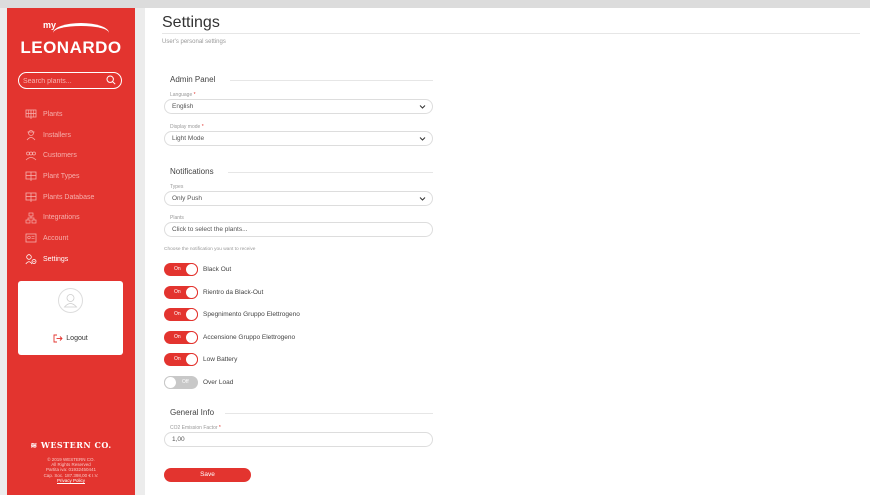 The image size is (870, 495). I want to click on user-icon, so click(70, 301).